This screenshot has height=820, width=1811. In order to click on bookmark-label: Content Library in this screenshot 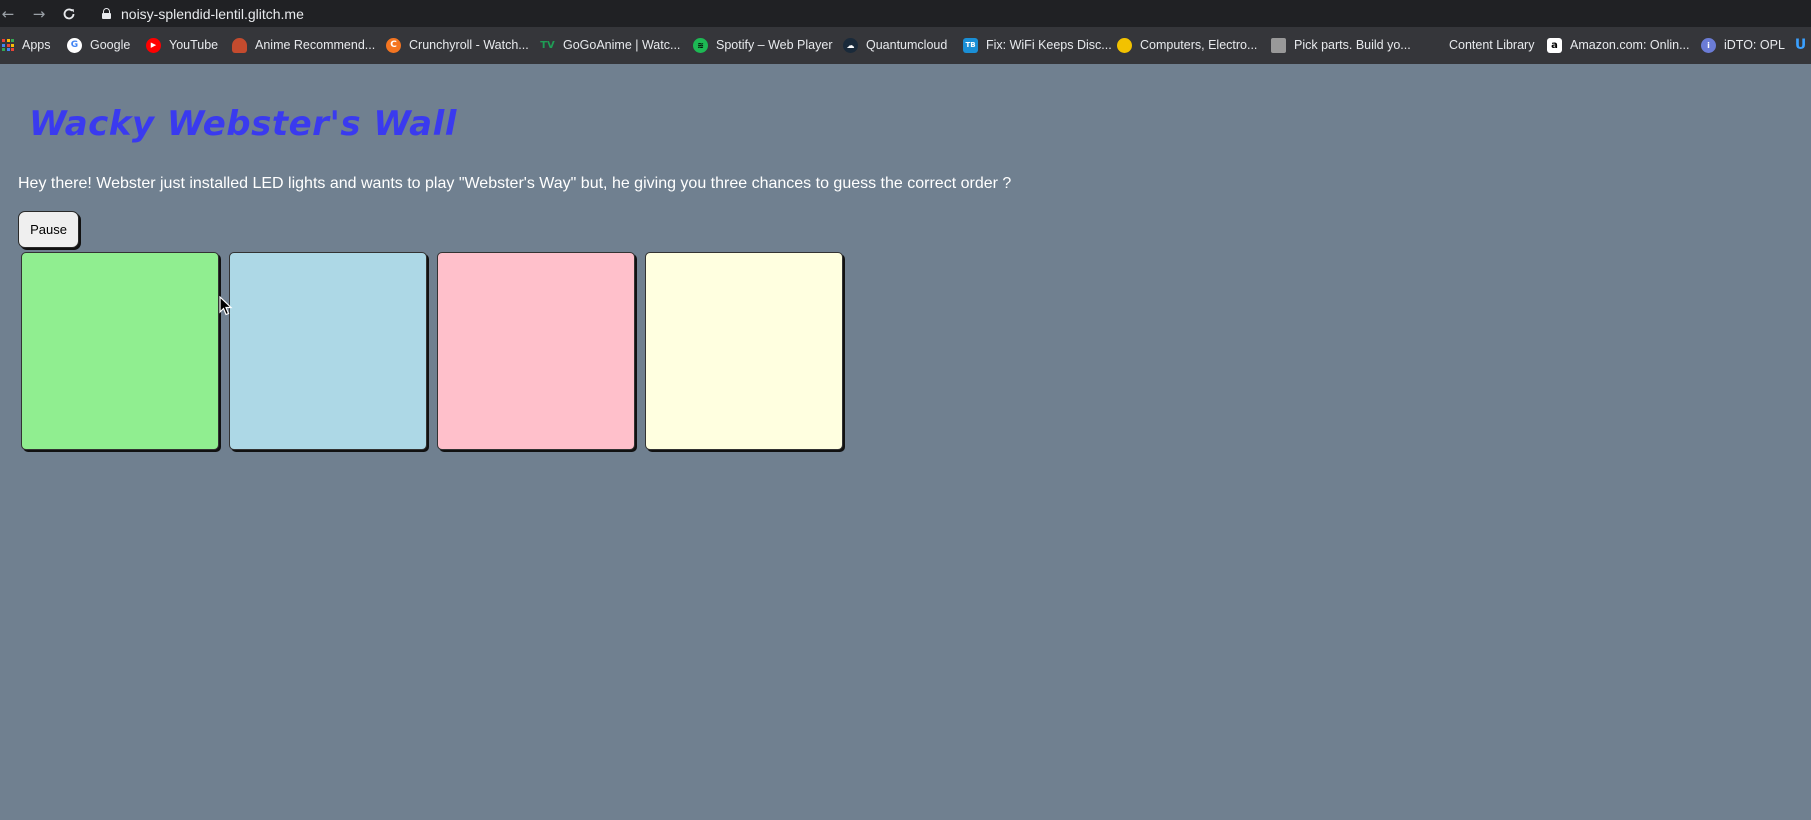, I will do `click(1492, 45)`.